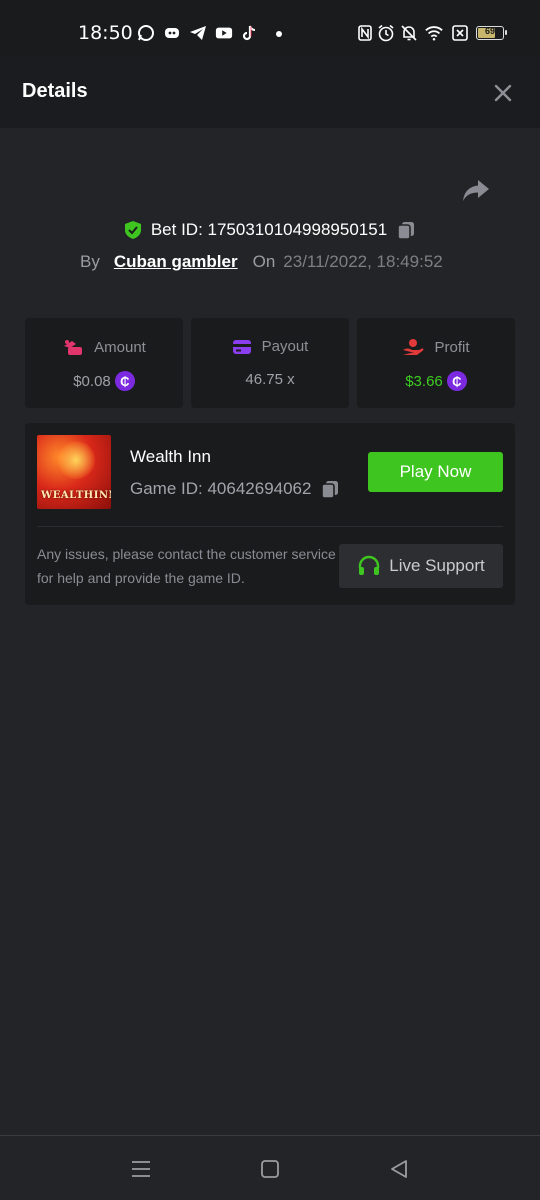 This screenshot has width=540, height=1200. I want to click on mute-icon, so click(409, 33).